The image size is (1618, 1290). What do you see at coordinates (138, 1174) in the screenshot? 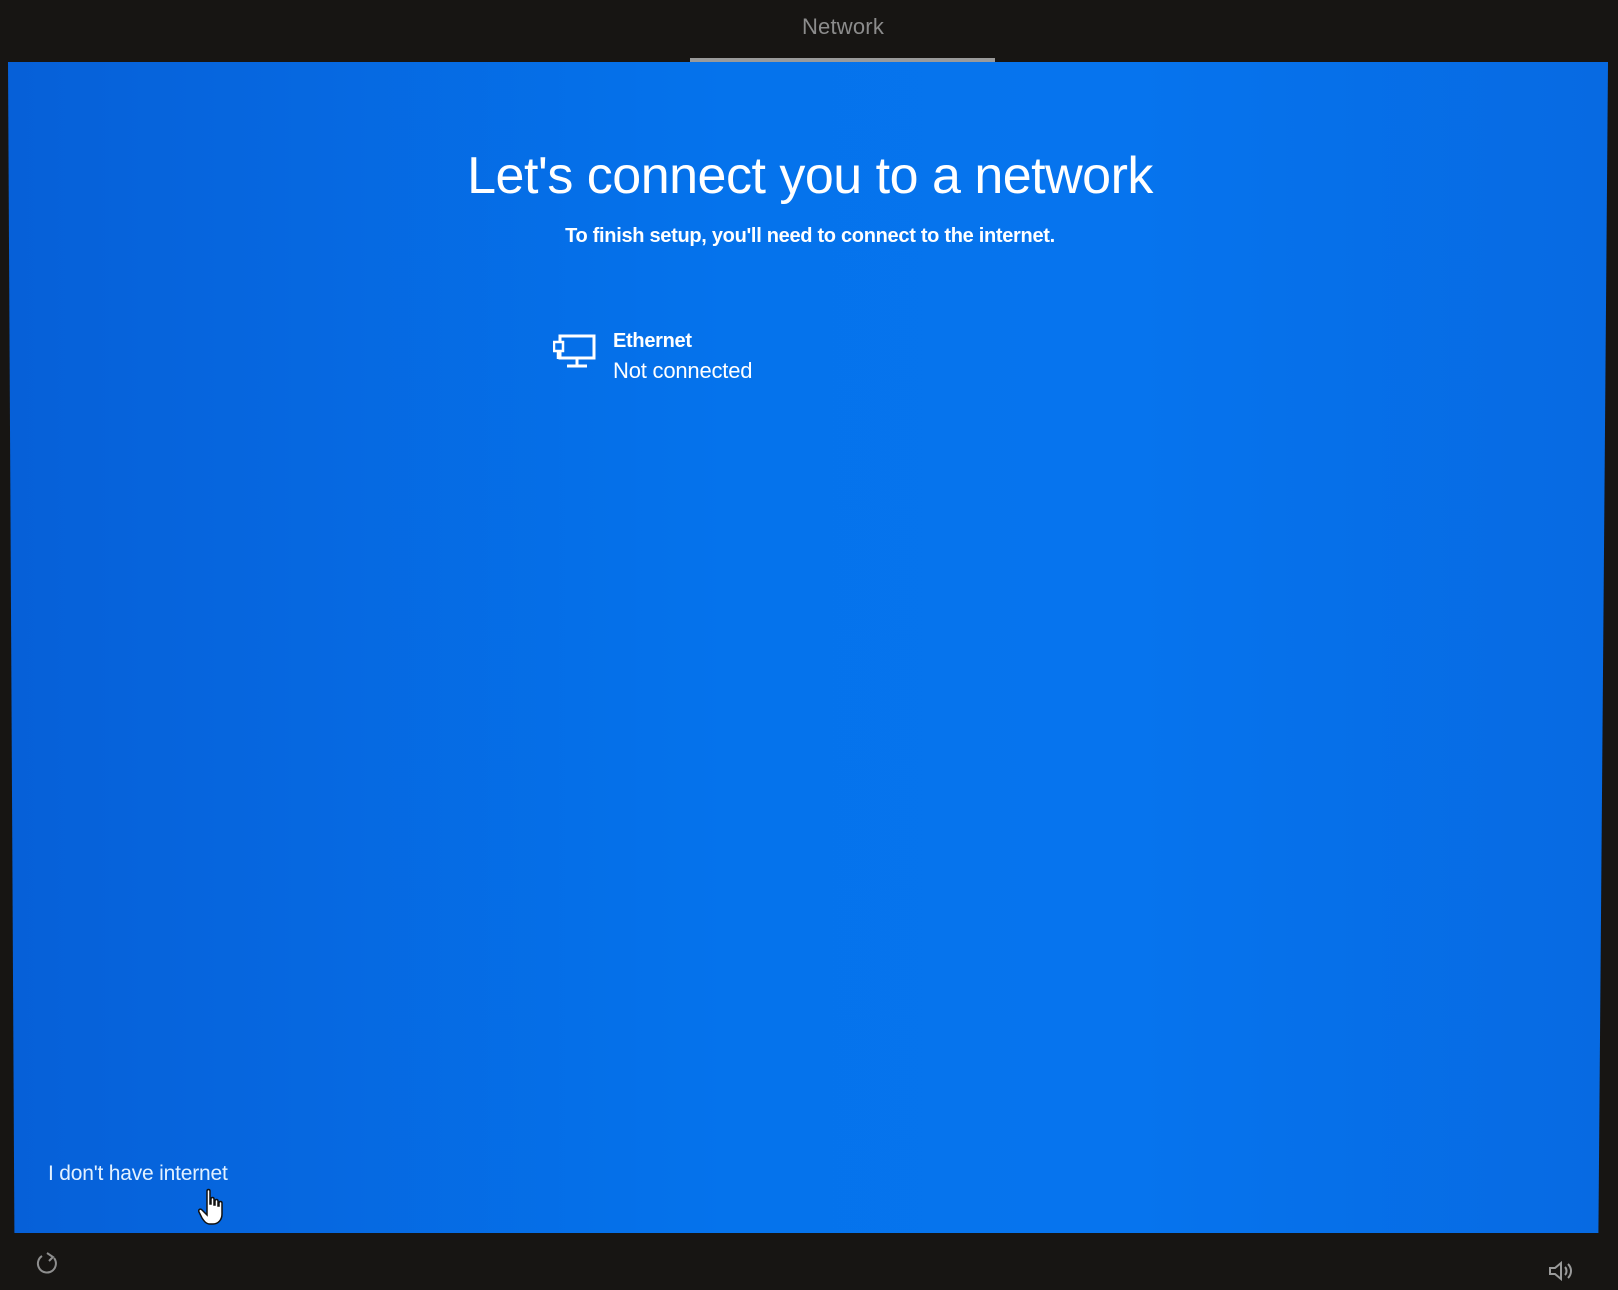
I see `no-internet-link: I don't have internet` at bounding box center [138, 1174].